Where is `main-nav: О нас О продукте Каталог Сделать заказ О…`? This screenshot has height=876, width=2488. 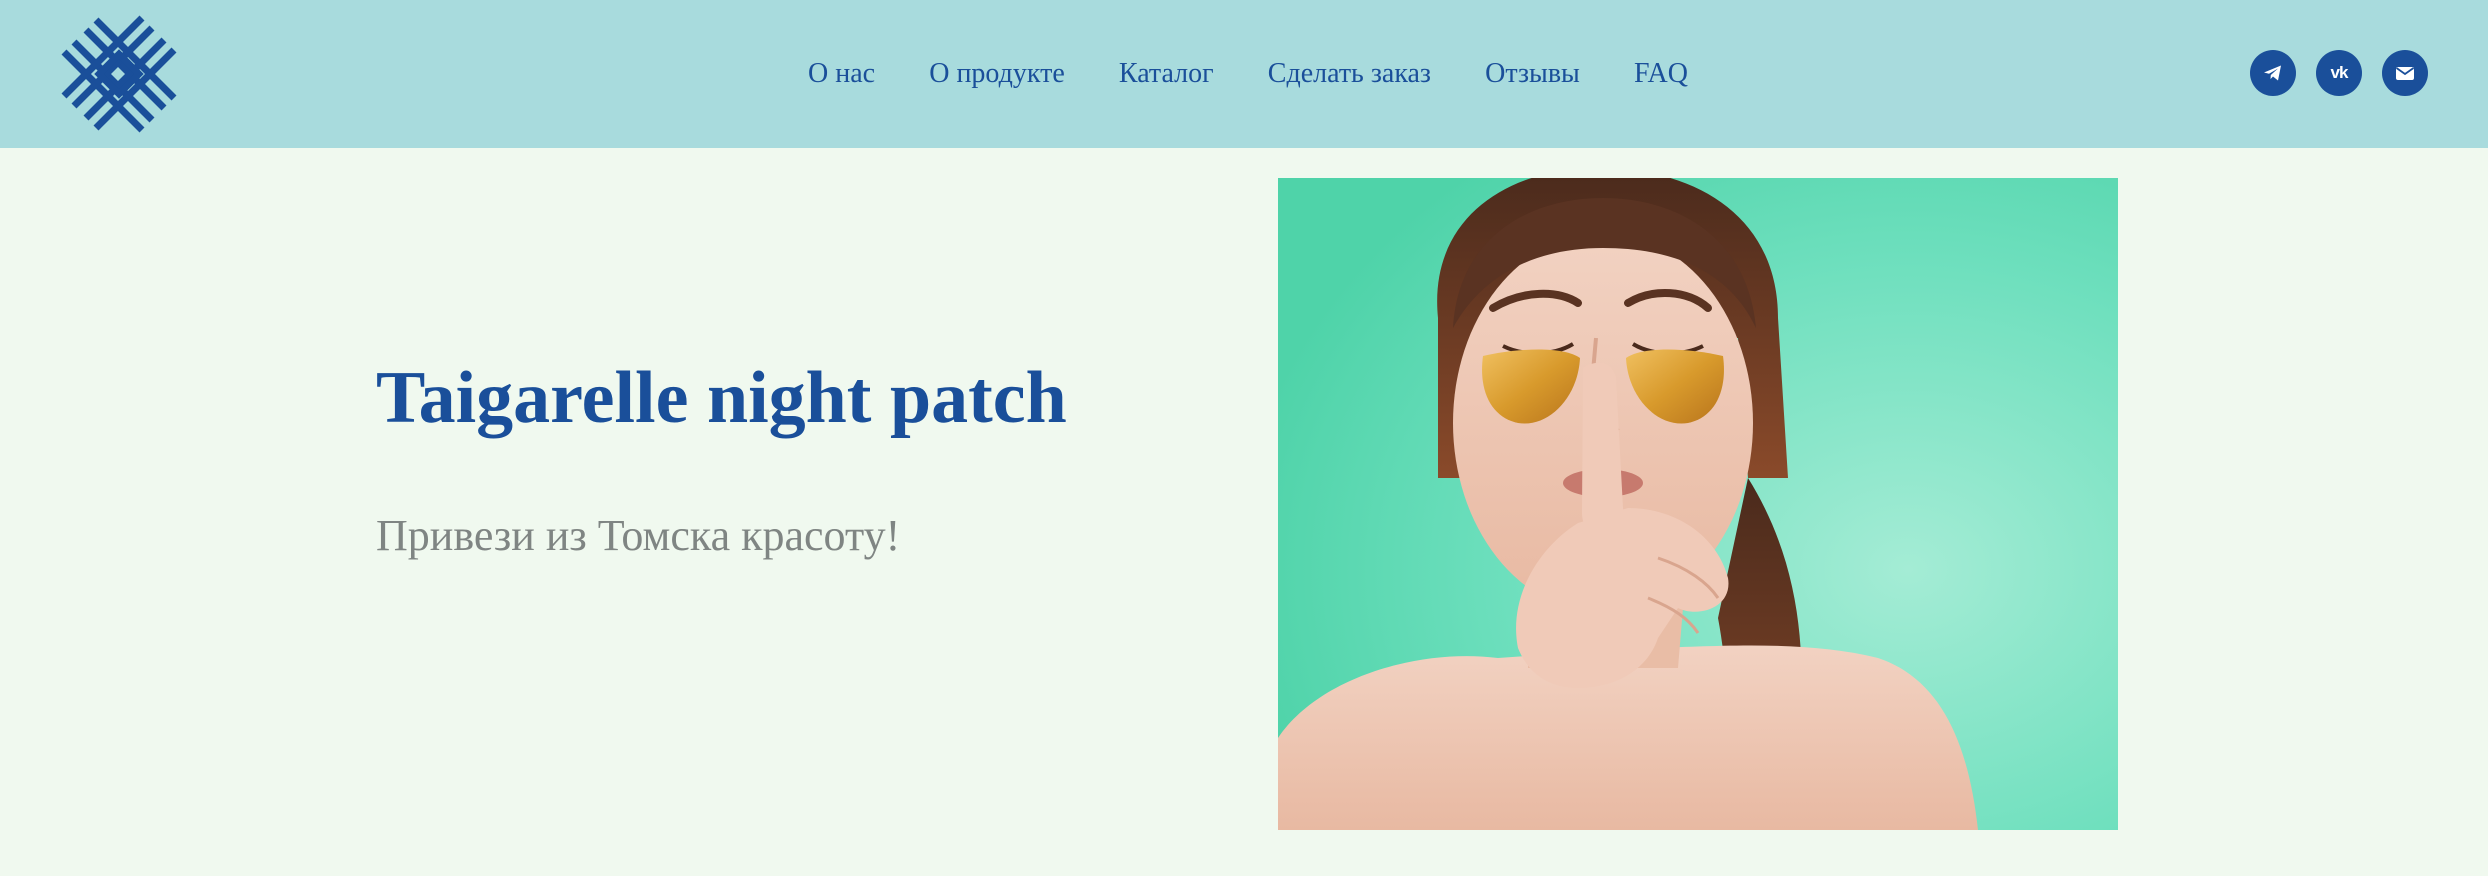
main-nav: О нас О продукте Каталог Сделать заказ О… is located at coordinates (1248, 74).